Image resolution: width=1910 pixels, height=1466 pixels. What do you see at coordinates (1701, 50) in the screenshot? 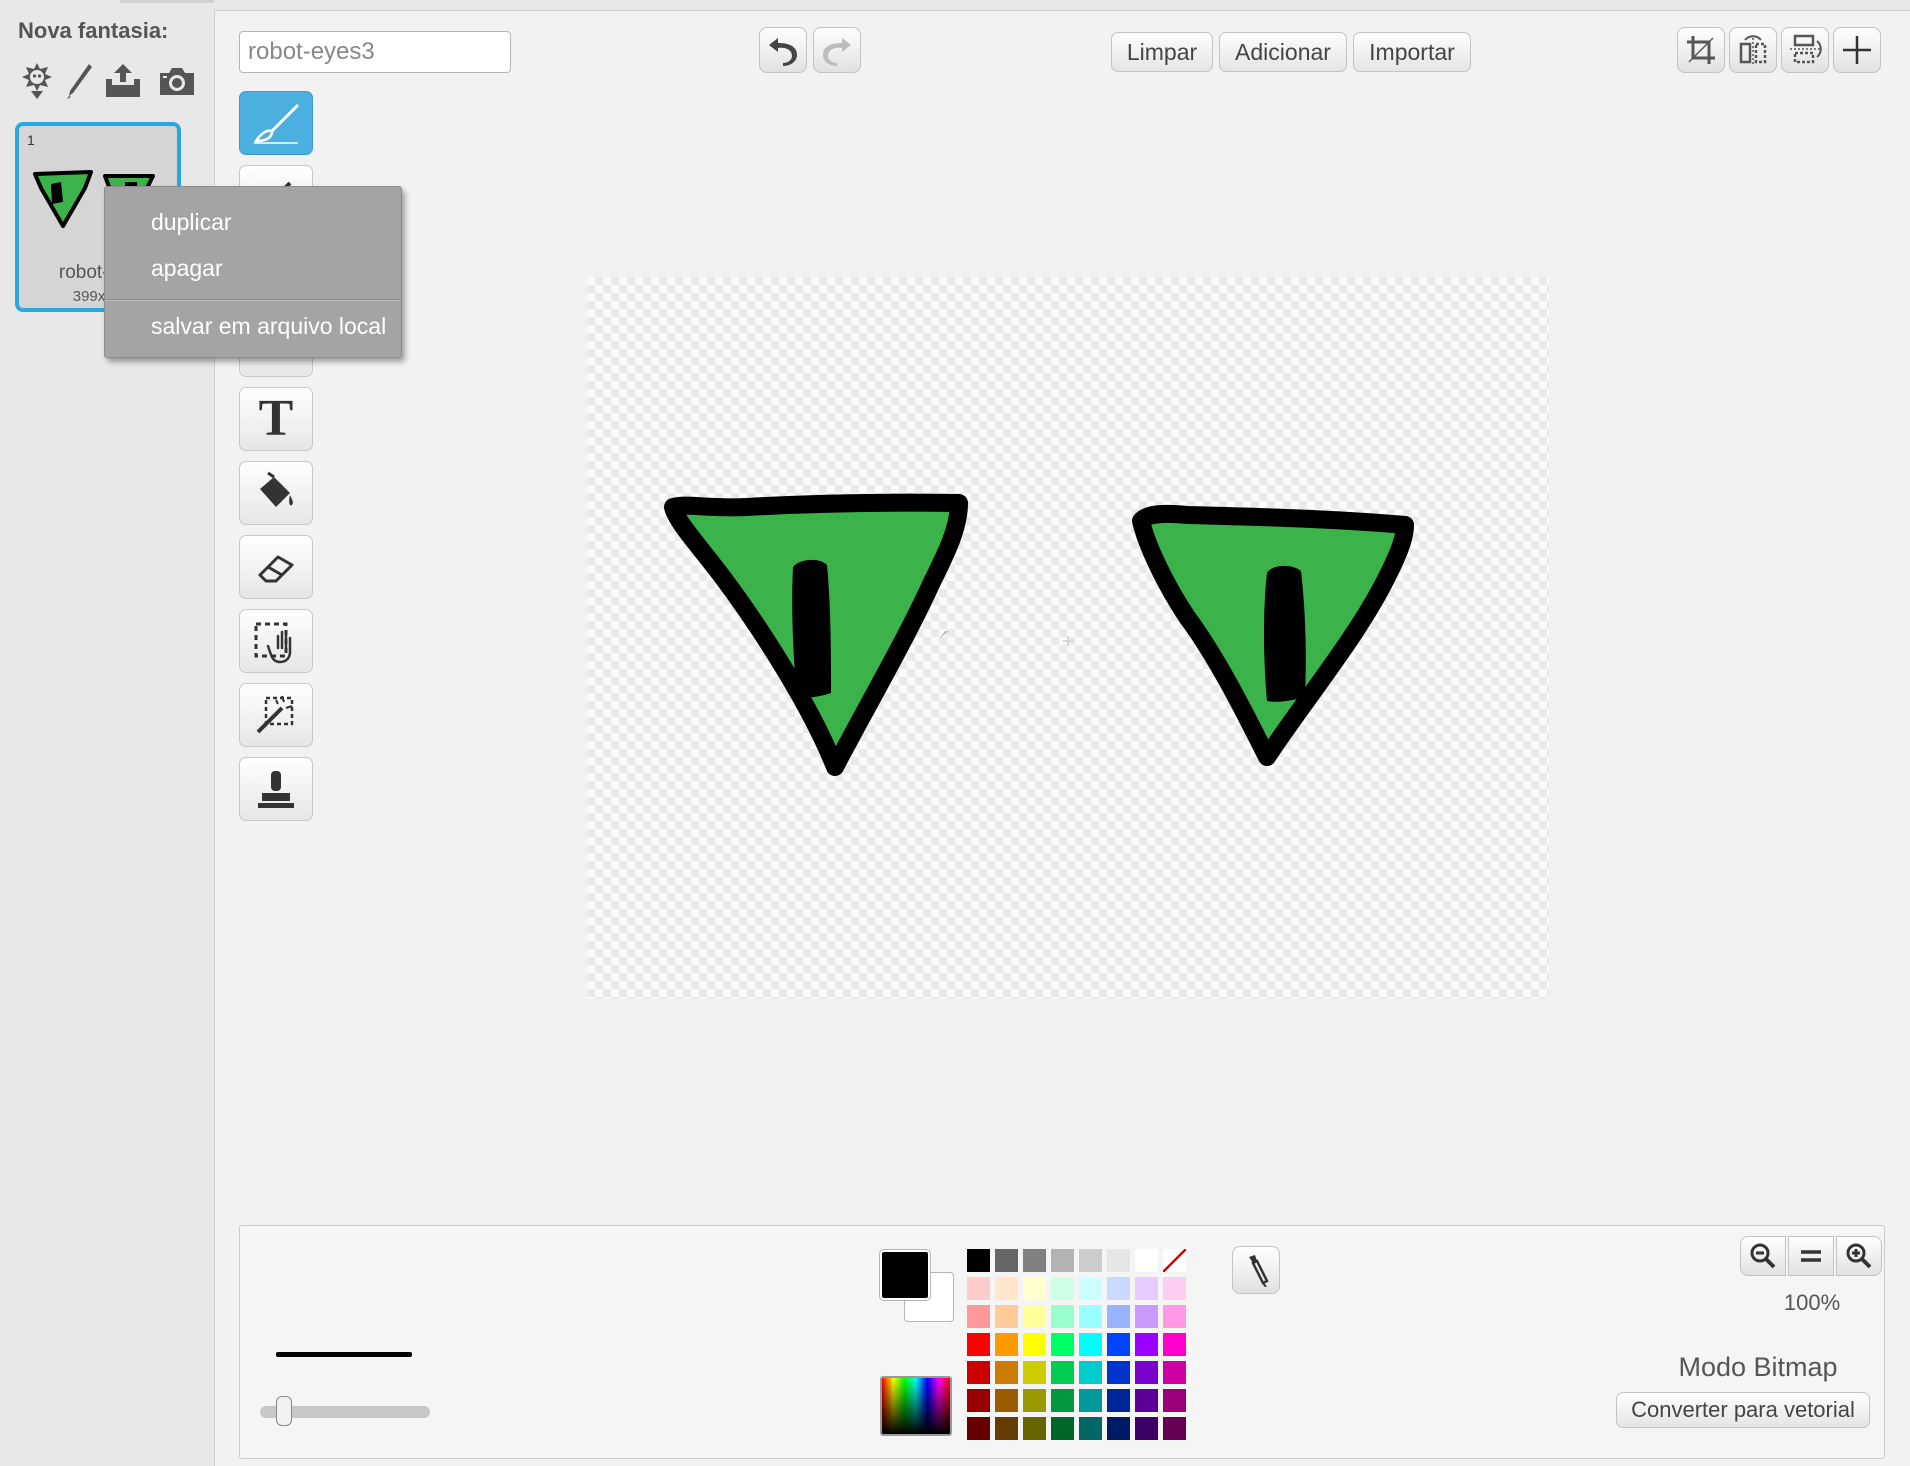
I see `crop-button` at bounding box center [1701, 50].